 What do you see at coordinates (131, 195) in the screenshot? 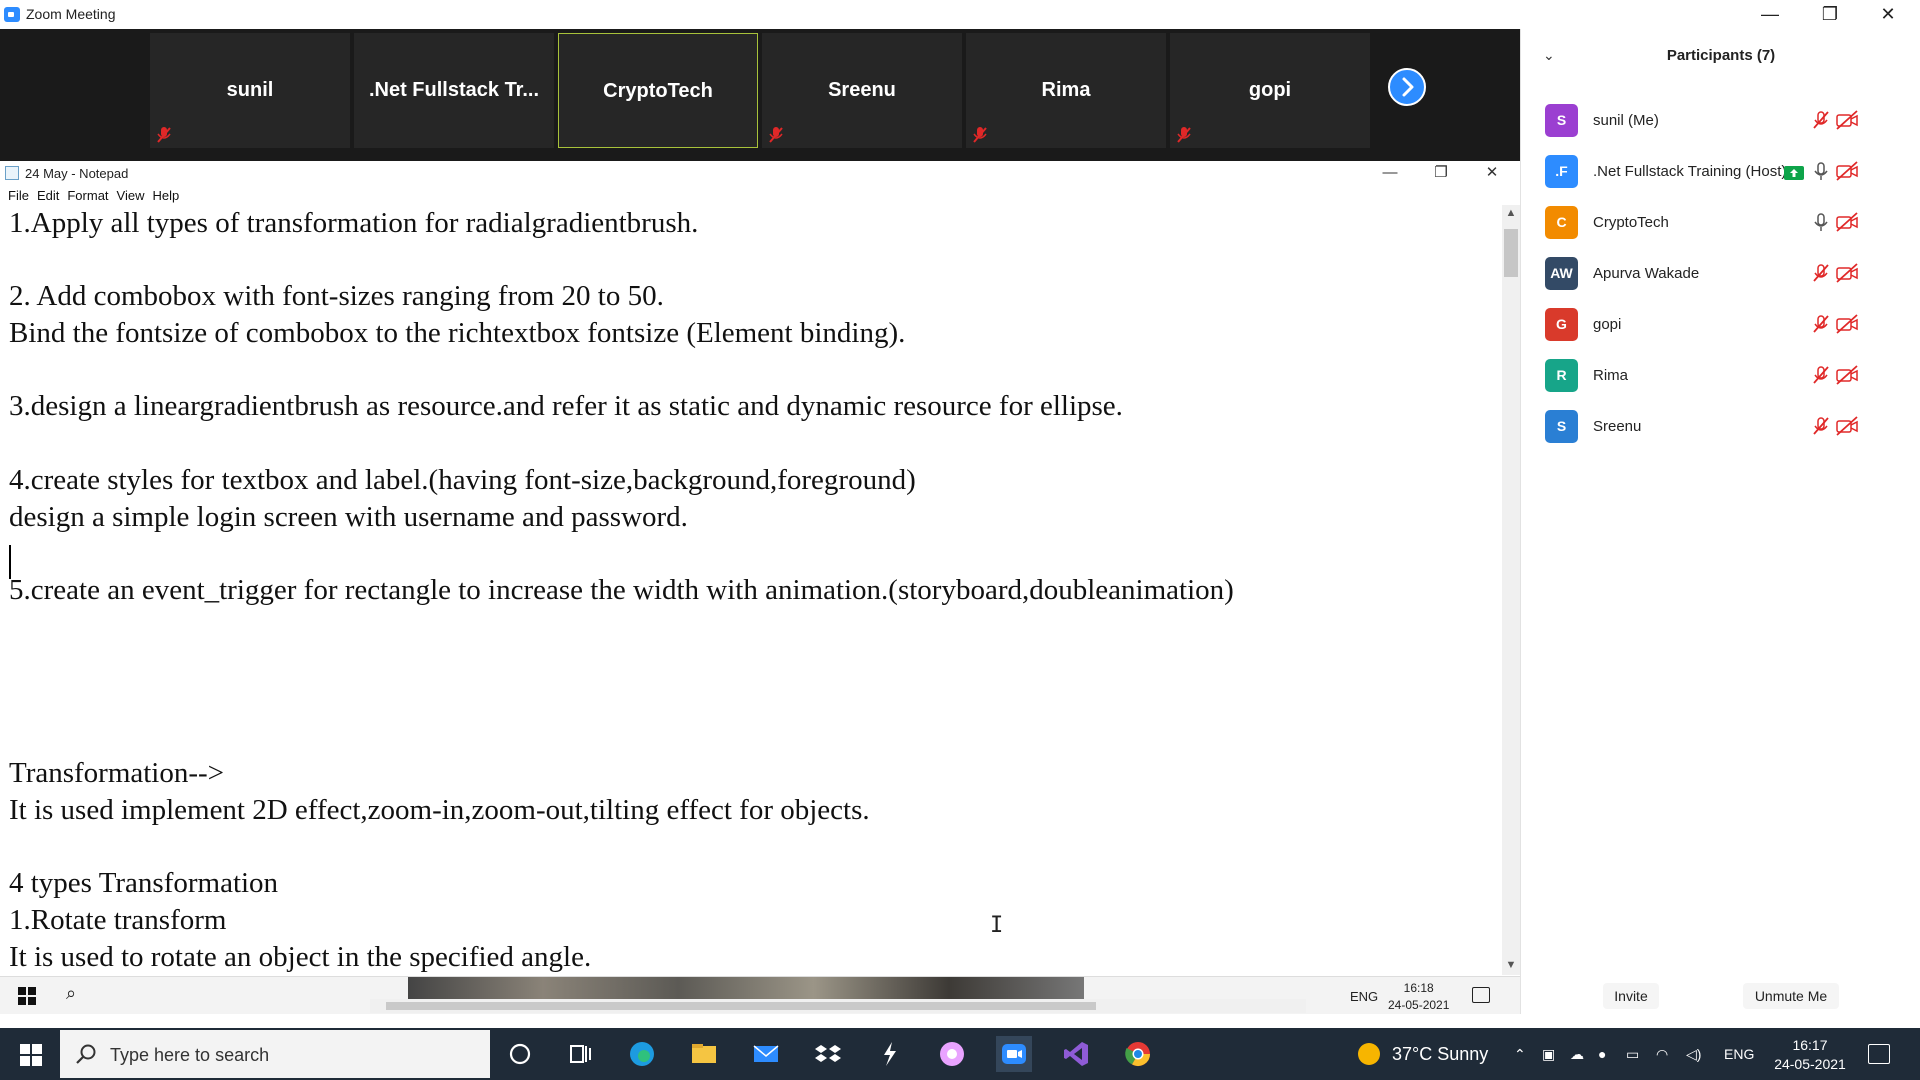
I see `menu-view: View` at bounding box center [131, 195].